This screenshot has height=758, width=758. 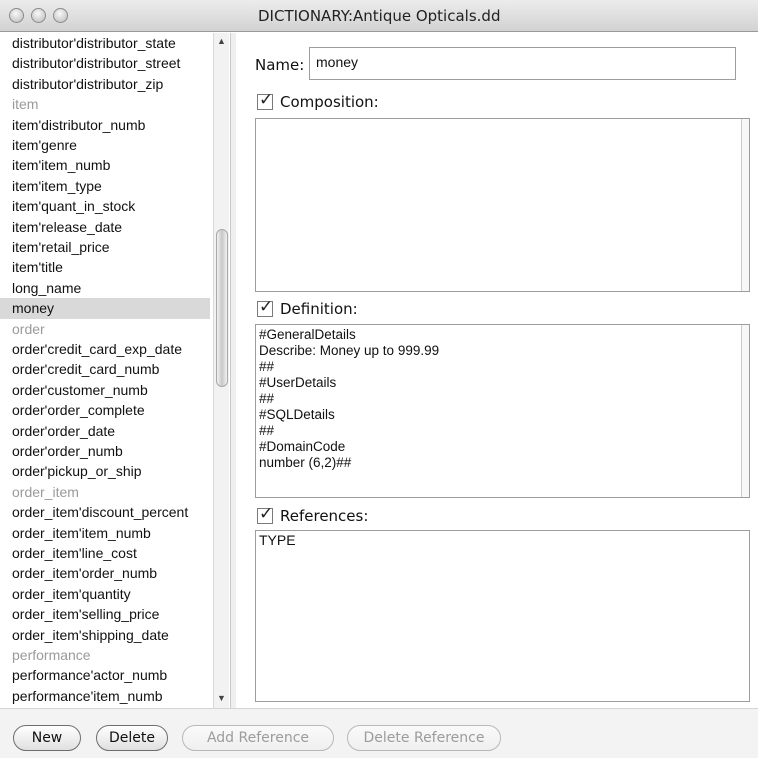 What do you see at coordinates (112, 63) in the screenshot?
I see `list-item: distributor'distributor_street` at bounding box center [112, 63].